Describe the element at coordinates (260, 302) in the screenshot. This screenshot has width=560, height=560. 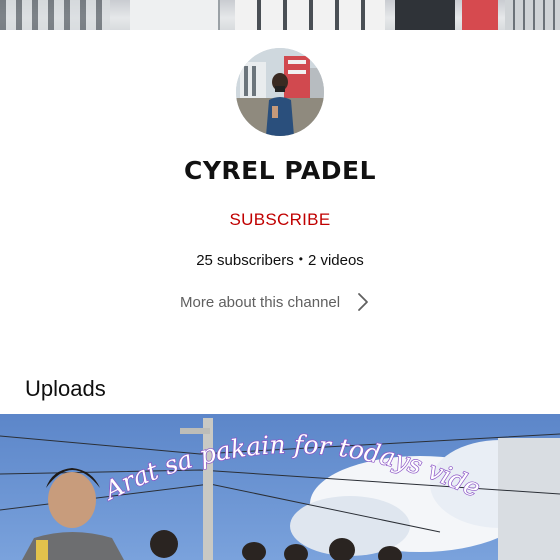
I see `more-about-label: More about this channel` at that location.